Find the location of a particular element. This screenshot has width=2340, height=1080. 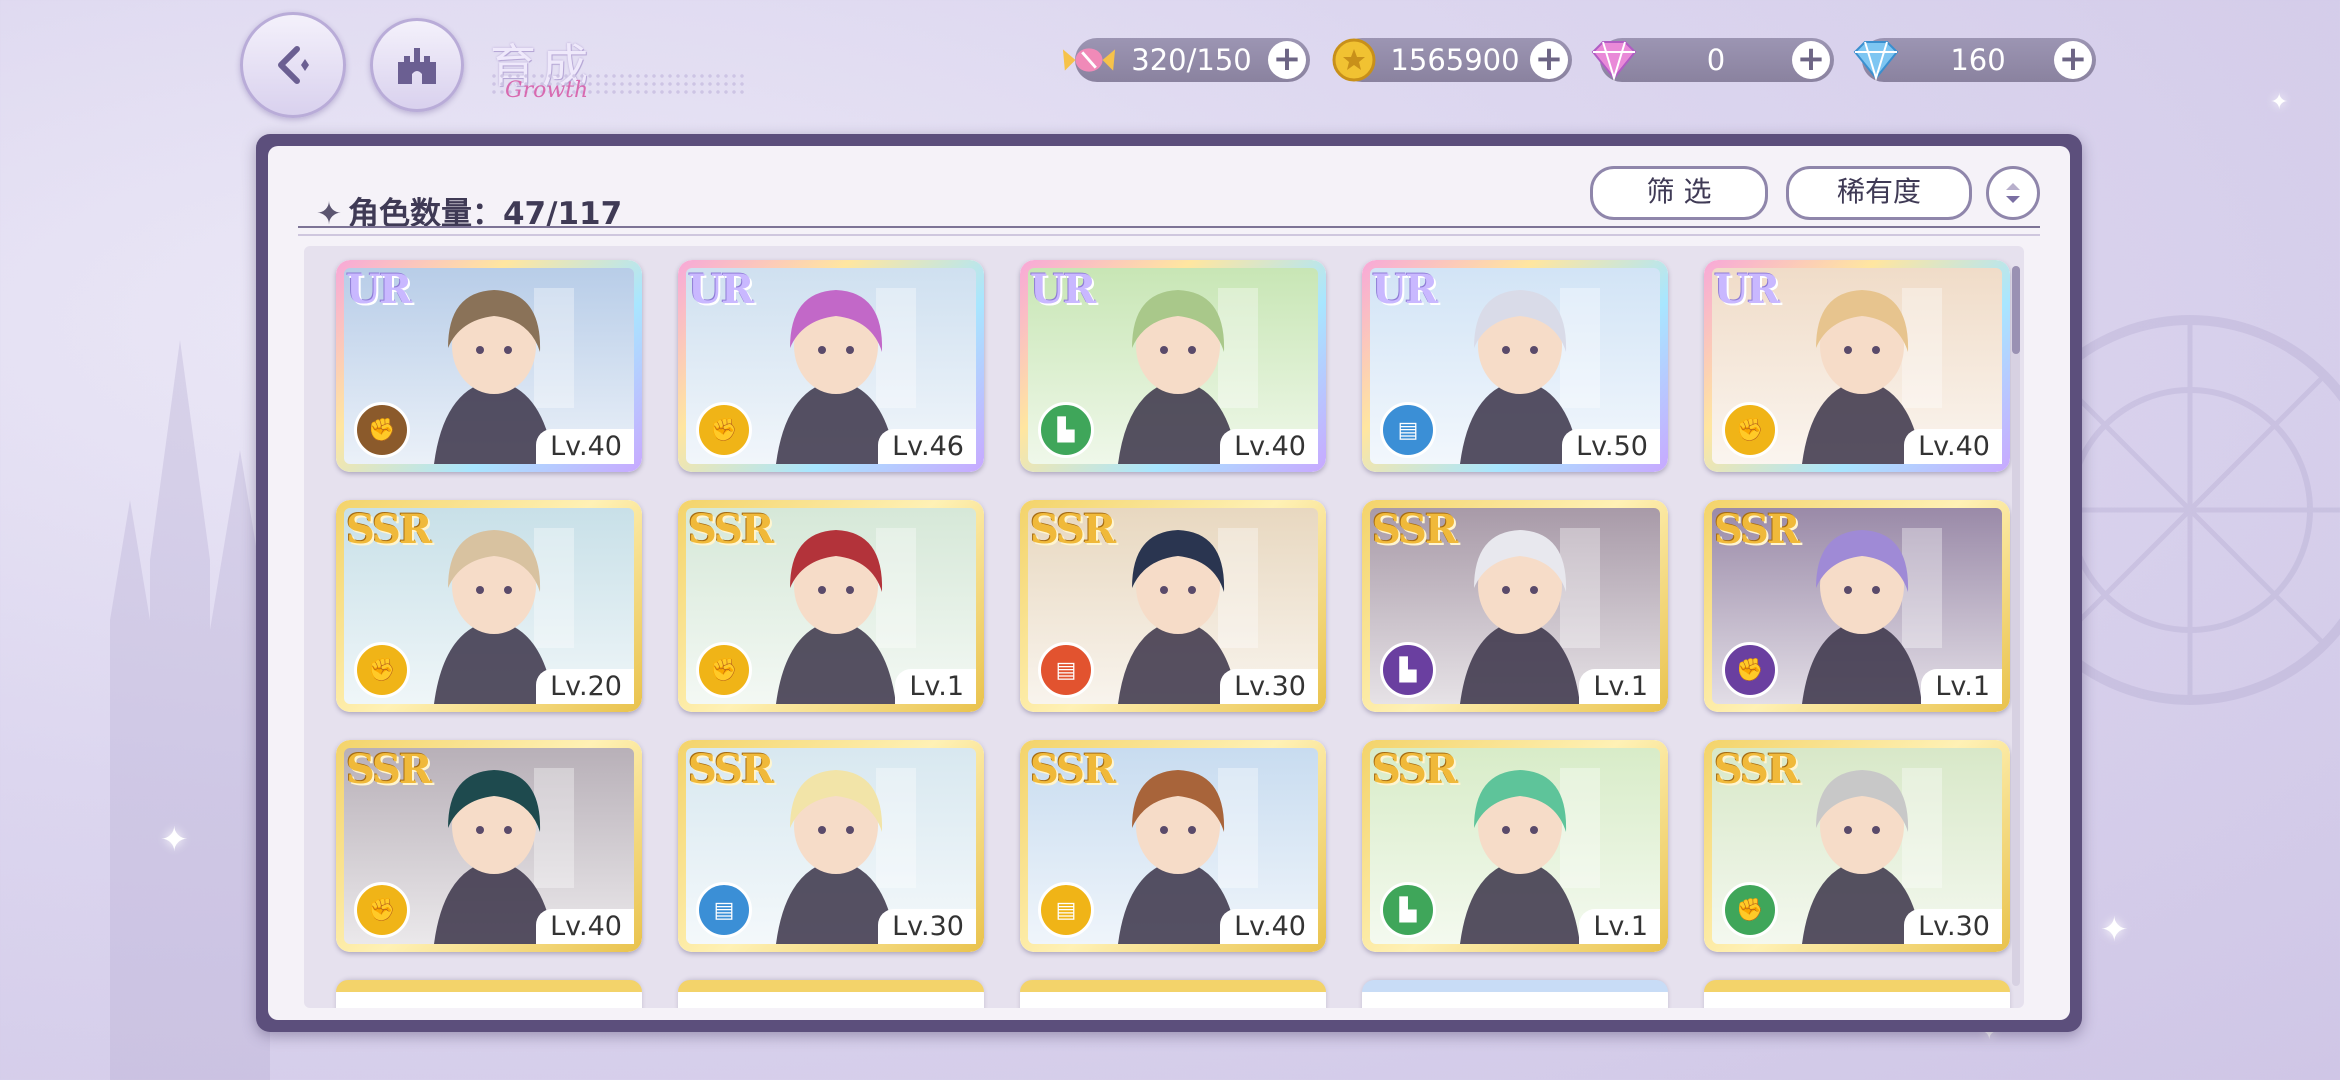

level-label: Lv.50 is located at coordinates (1611, 446).